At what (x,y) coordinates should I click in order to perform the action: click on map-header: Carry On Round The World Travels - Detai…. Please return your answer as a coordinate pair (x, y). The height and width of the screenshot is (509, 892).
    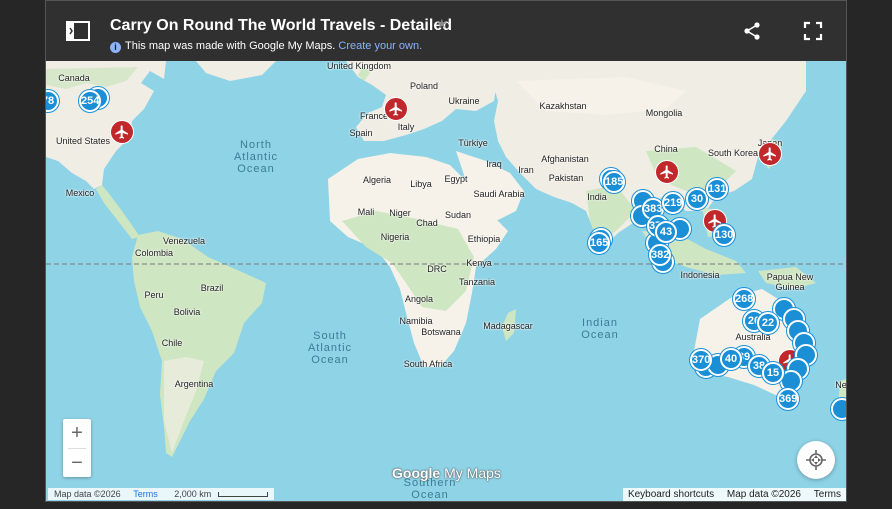
    Looking at the image, I should click on (446, 31).